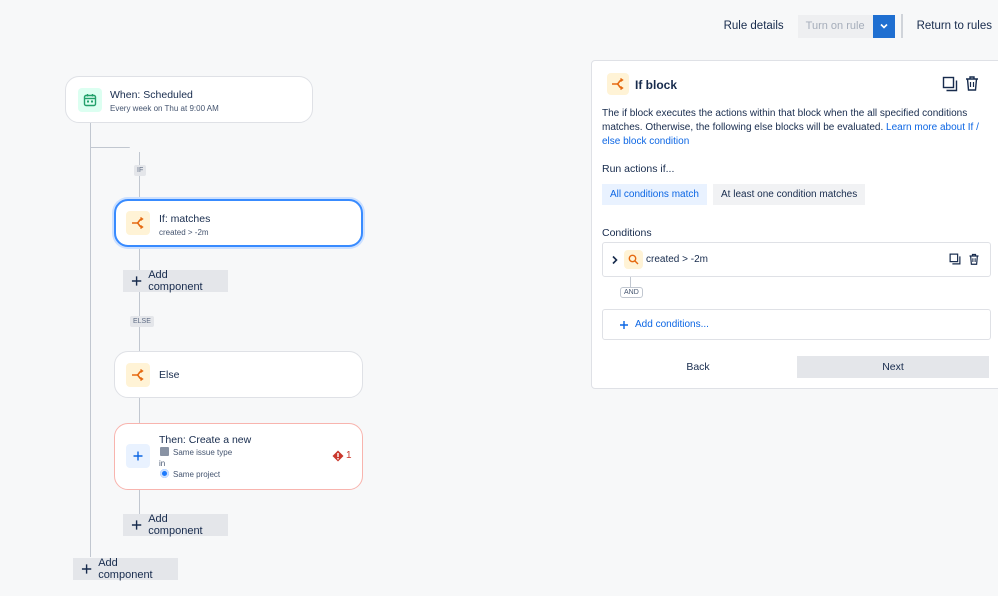 This screenshot has height=596, width=998. What do you see at coordinates (140, 170) in the screenshot?
I see `if-chip: IF` at bounding box center [140, 170].